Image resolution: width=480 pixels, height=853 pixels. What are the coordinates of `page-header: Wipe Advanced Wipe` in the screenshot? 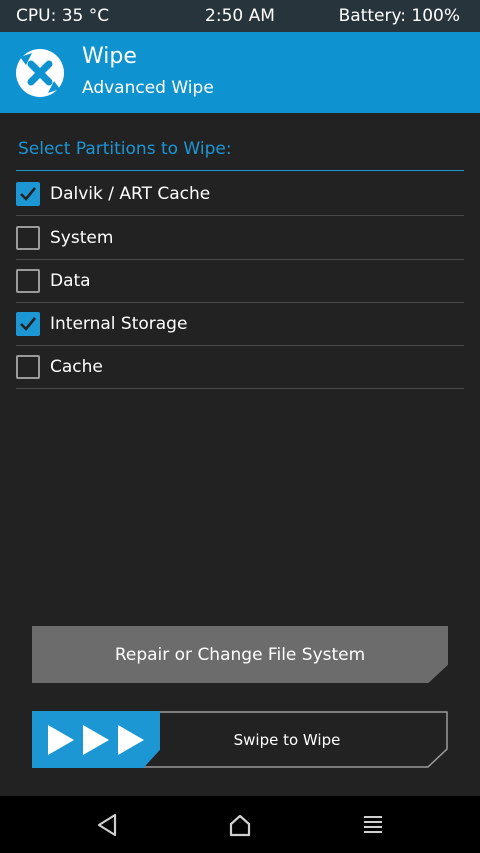 It's located at (240, 72).